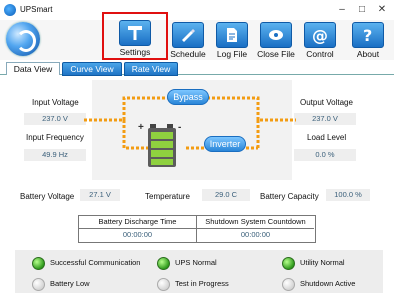  I want to click on about-button: ? About, so click(368, 40).